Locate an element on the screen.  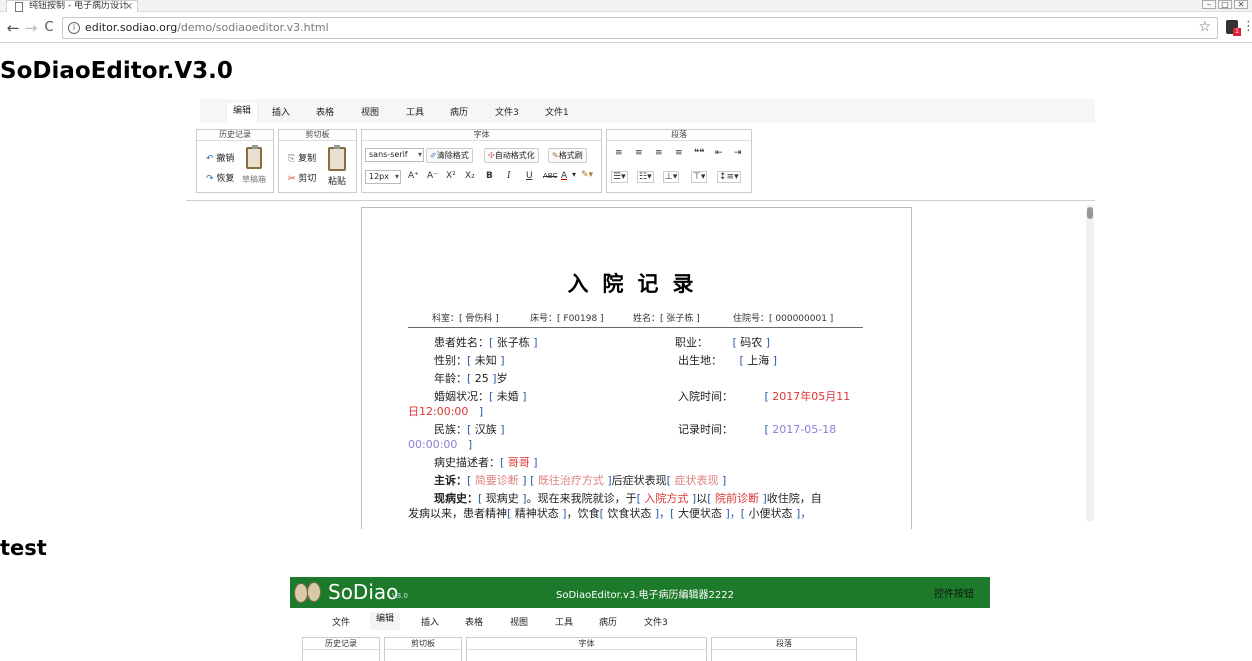
font-color-dropdown-icon: ▾ is located at coordinates (574, 174).